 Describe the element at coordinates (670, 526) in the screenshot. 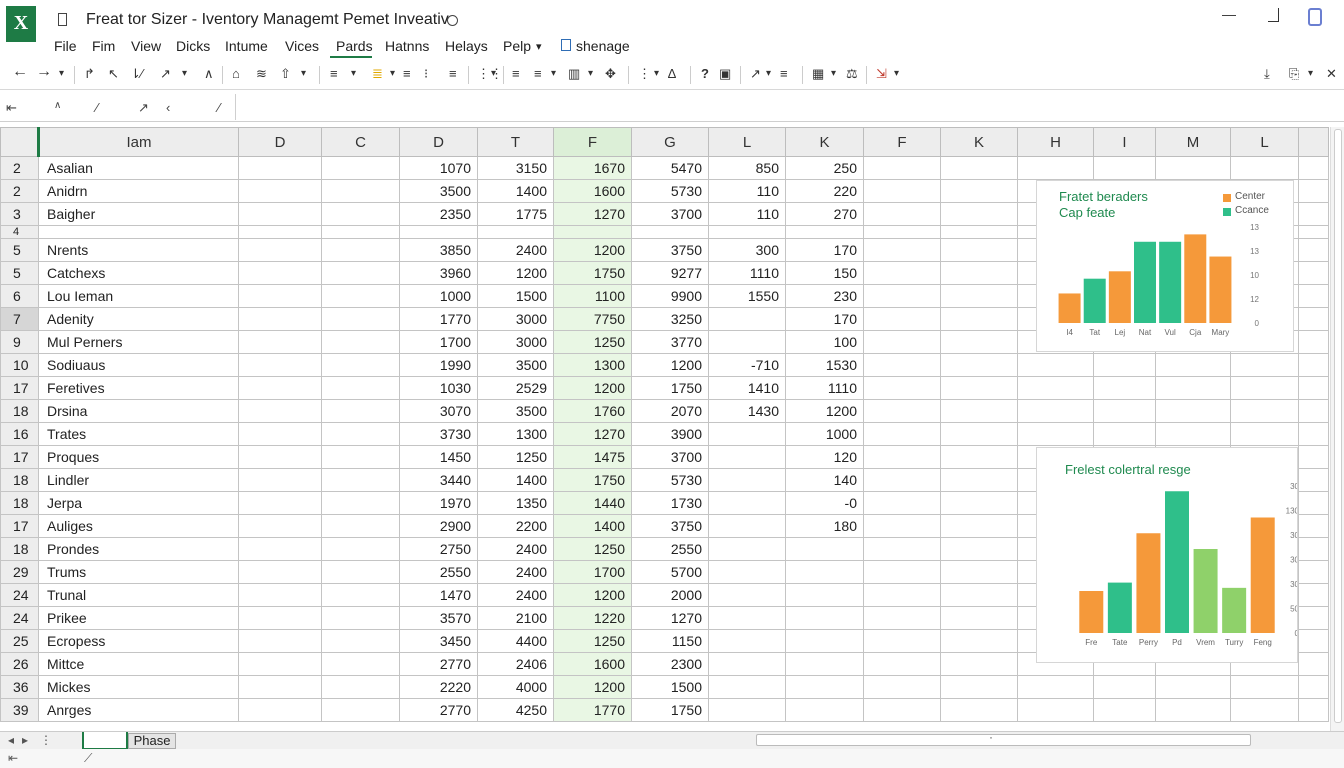

I see `value-cell: 3750` at that location.